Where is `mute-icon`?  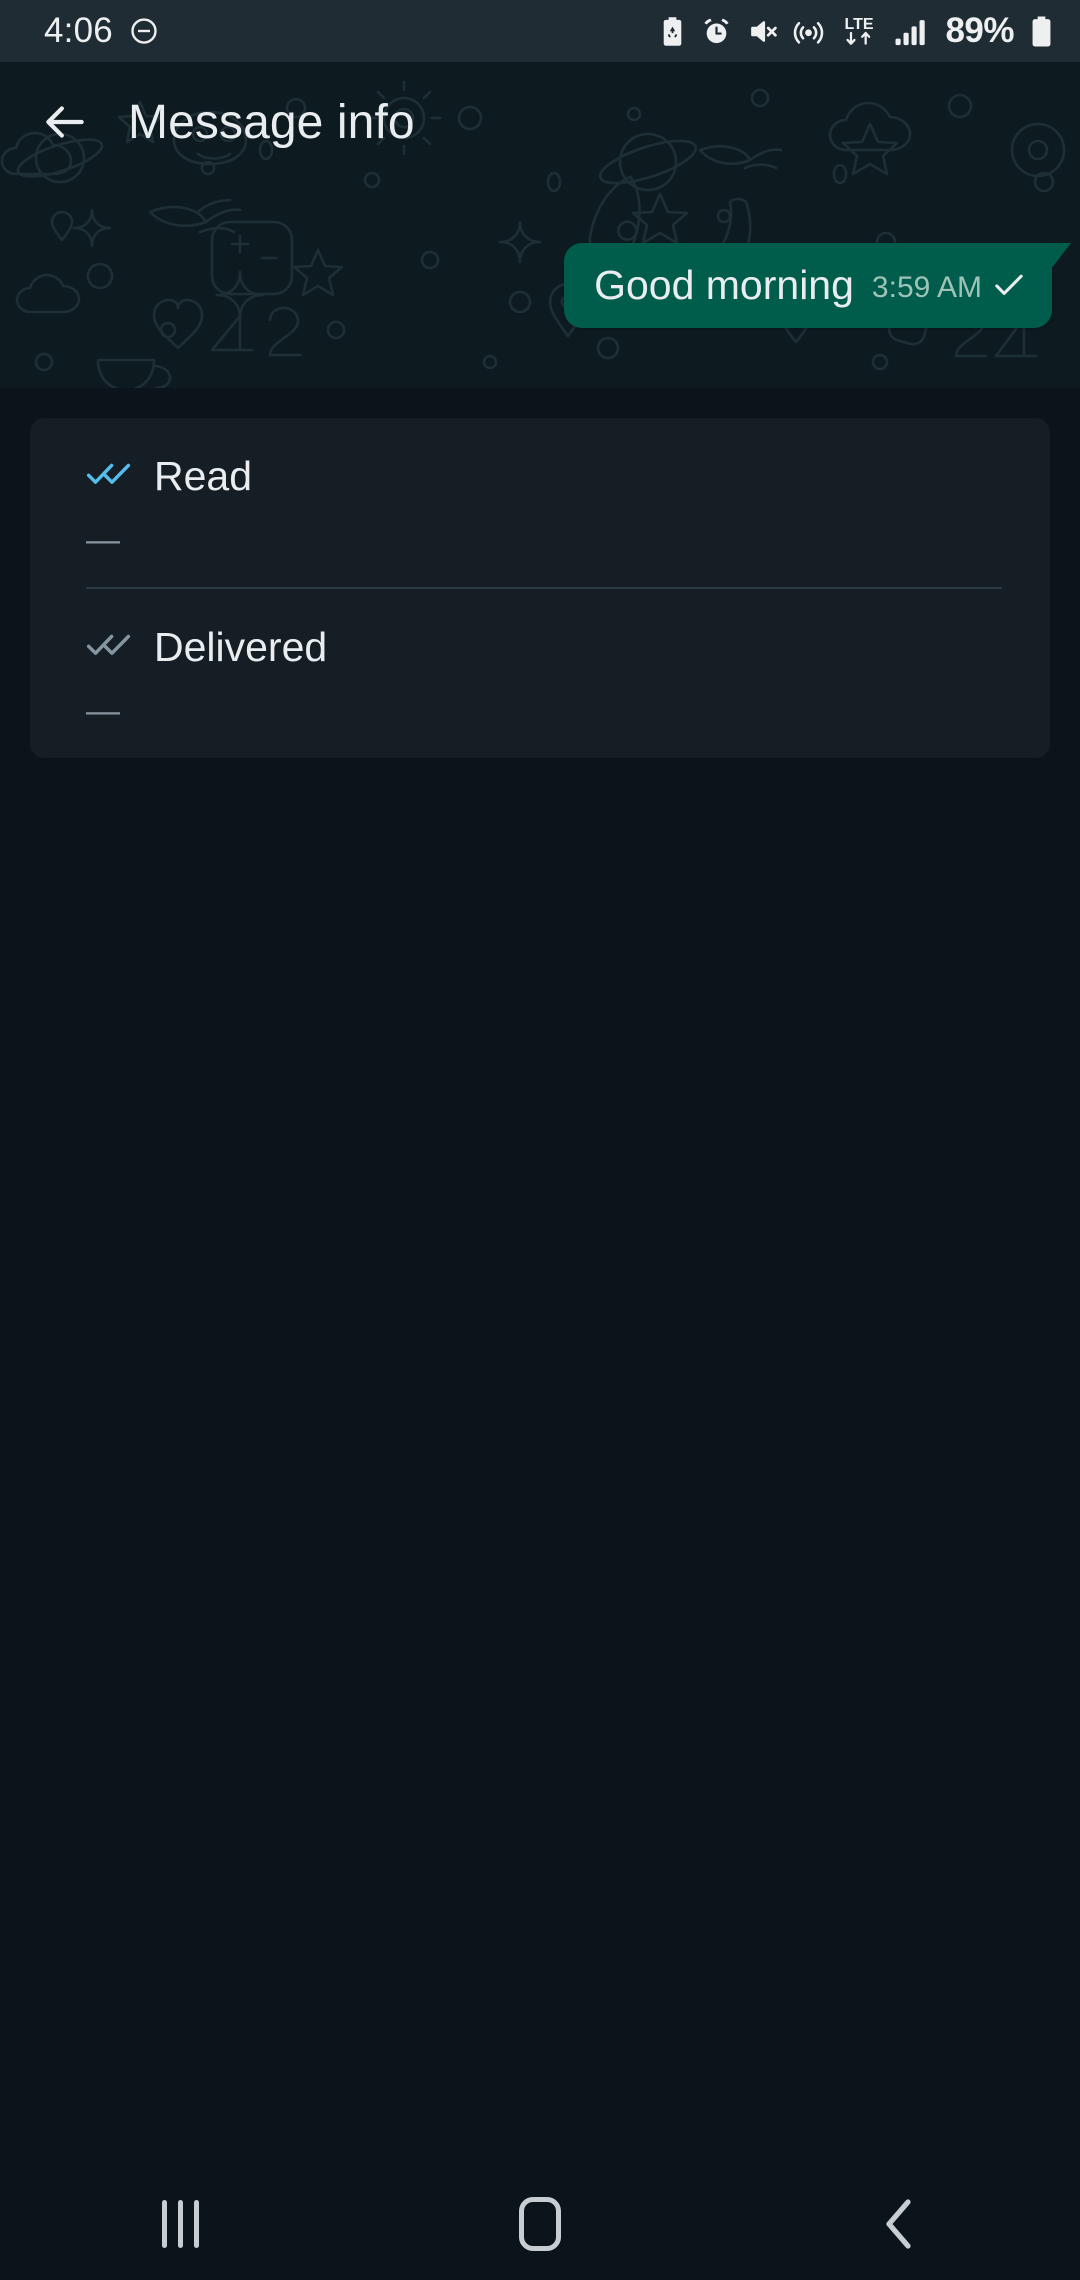
mute-icon is located at coordinates (762, 31).